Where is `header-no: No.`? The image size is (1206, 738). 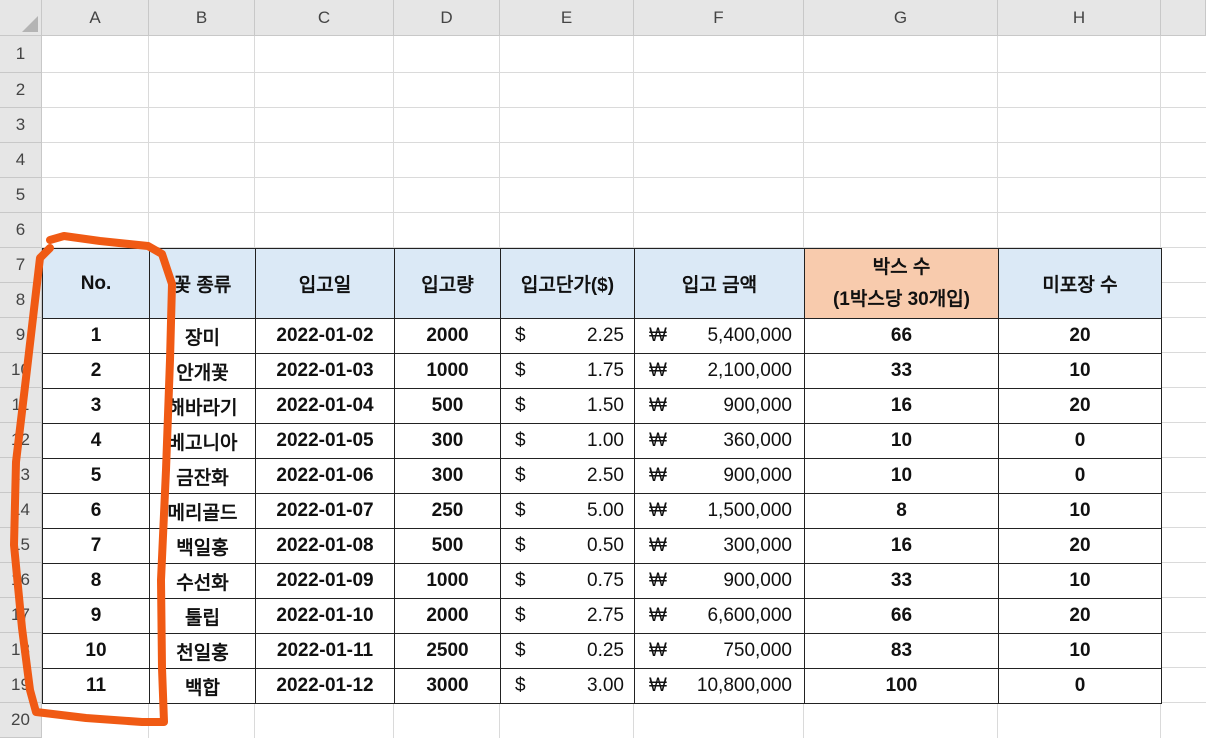
header-no: No. is located at coordinates (96, 283).